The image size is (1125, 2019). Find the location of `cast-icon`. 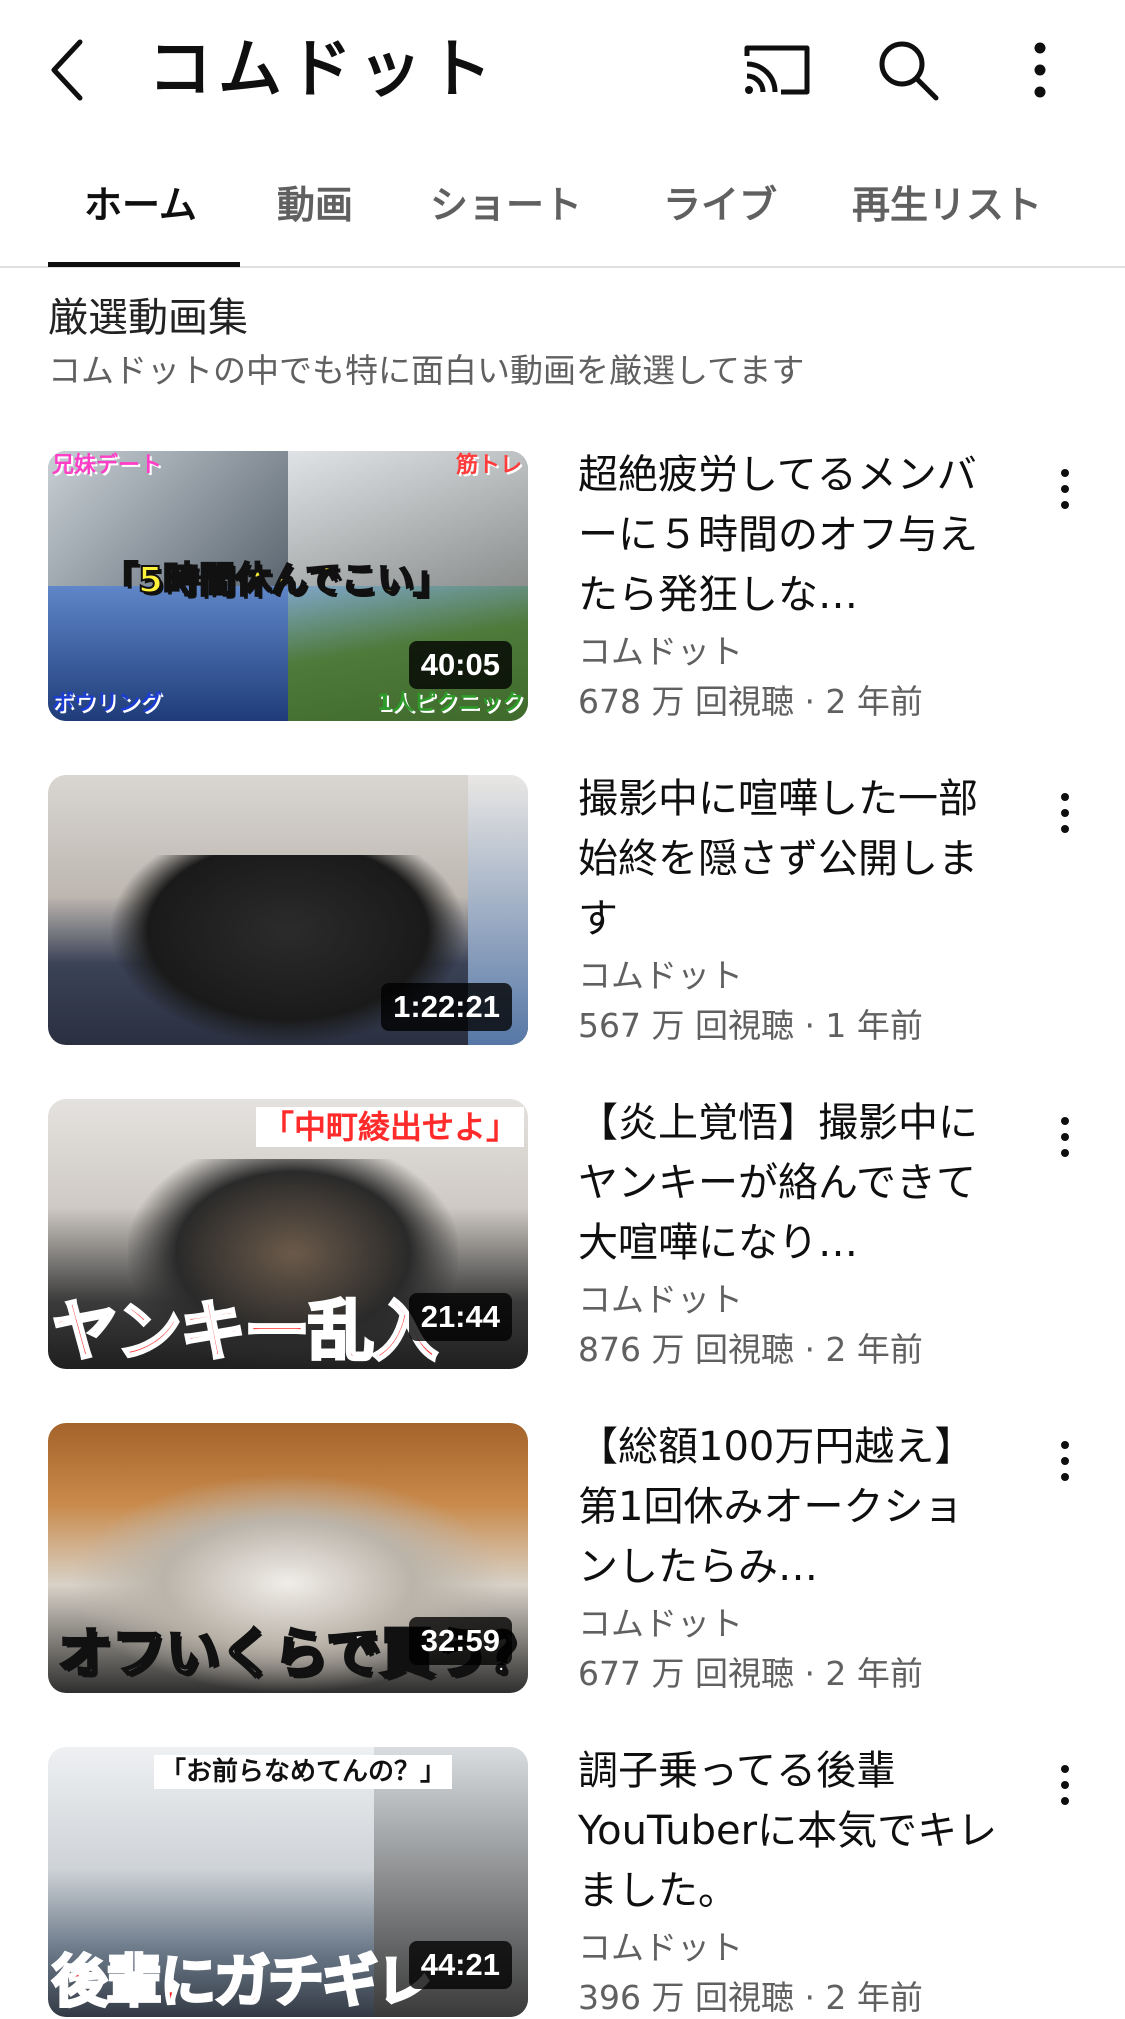

cast-icon is located at coordinates (777, 70).